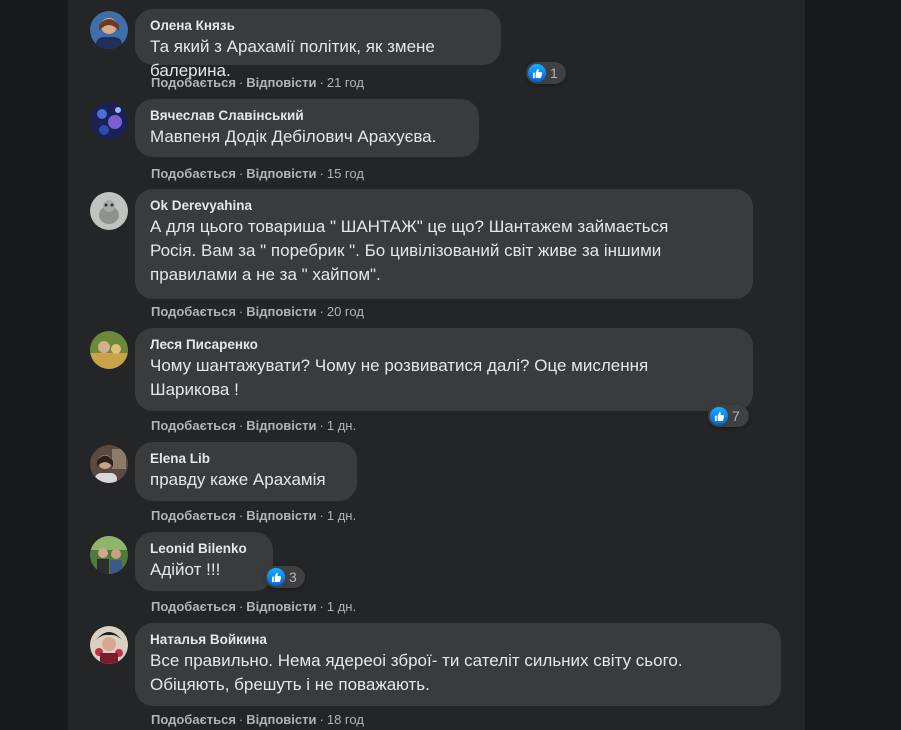 Image resolution: width=901 pixels, height=730 pixels. Describe the element at coordinates (445, 345) in the screenshot. I see `comment-author: Леся Писаренко` at that location.